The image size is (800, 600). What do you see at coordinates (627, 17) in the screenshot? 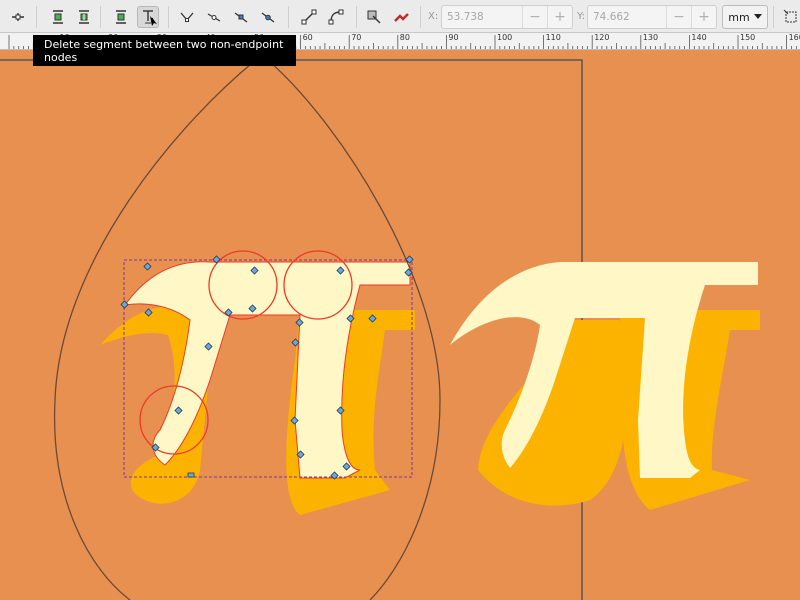
I see `y-input: 74.662` at bounding box center [627, 17].